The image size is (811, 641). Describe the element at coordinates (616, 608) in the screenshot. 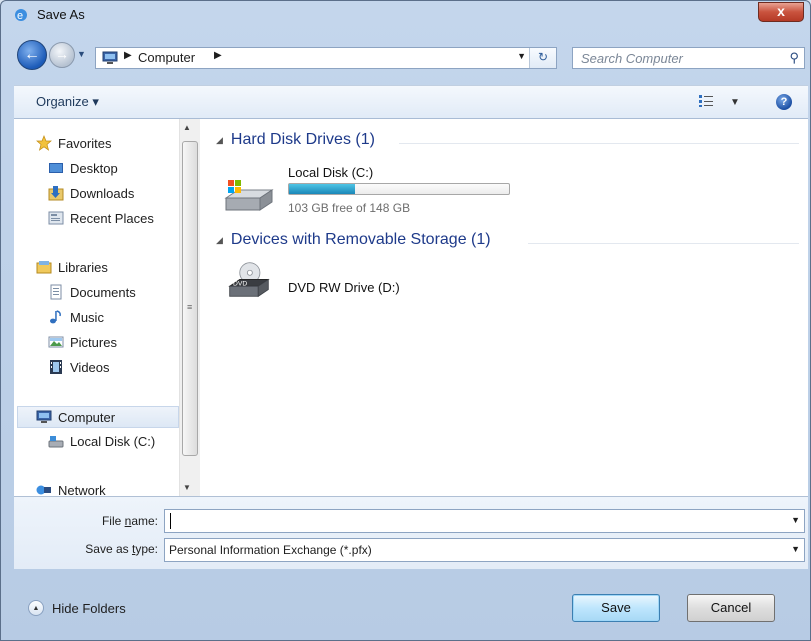

I see `save-button: Save` at that location.